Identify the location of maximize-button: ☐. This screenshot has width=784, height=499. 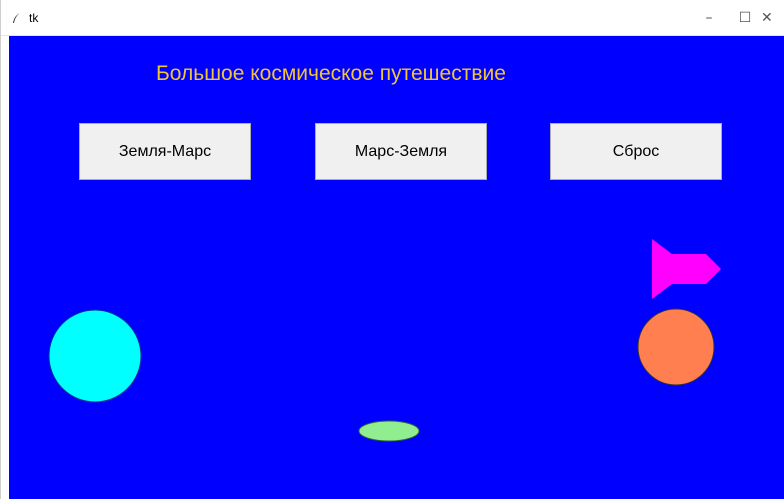
(745, 18).